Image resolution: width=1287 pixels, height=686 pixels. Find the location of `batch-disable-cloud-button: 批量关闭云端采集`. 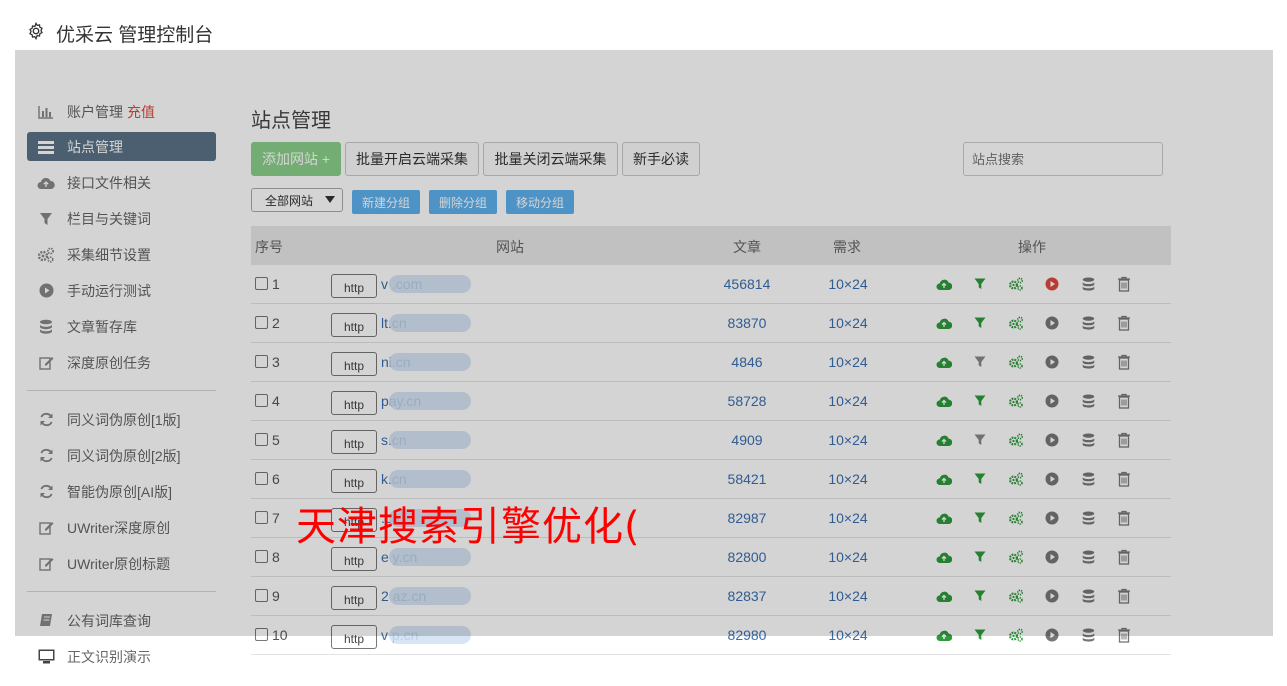

batch-disable-cloud-button: 批量关闭云端采集 is located at coordinates (550, 159).